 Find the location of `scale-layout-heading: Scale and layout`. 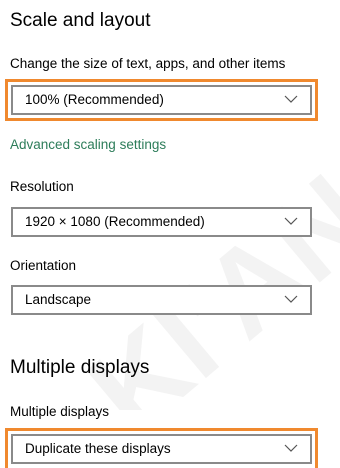

scale-layout-heading: Scale and layout is located at coordinates (80, 20).